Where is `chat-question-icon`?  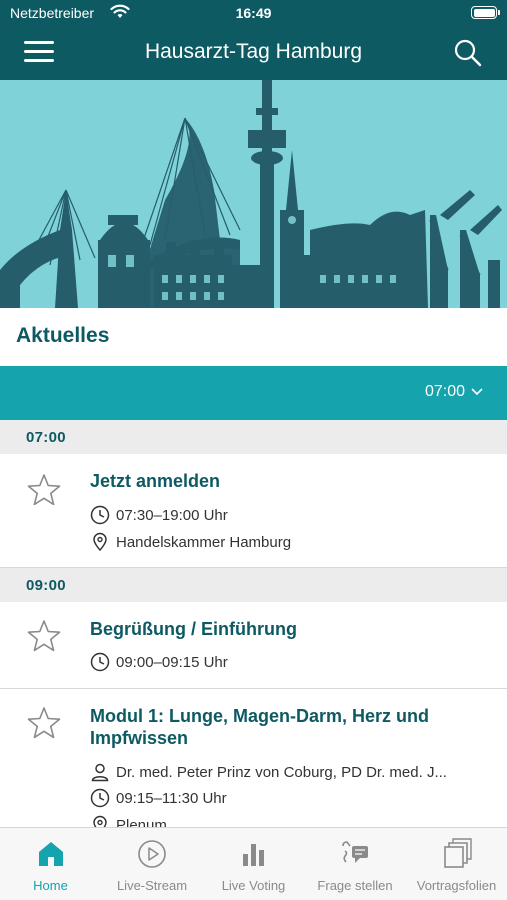 chat-question-icon is located at coordinates (355, 852).